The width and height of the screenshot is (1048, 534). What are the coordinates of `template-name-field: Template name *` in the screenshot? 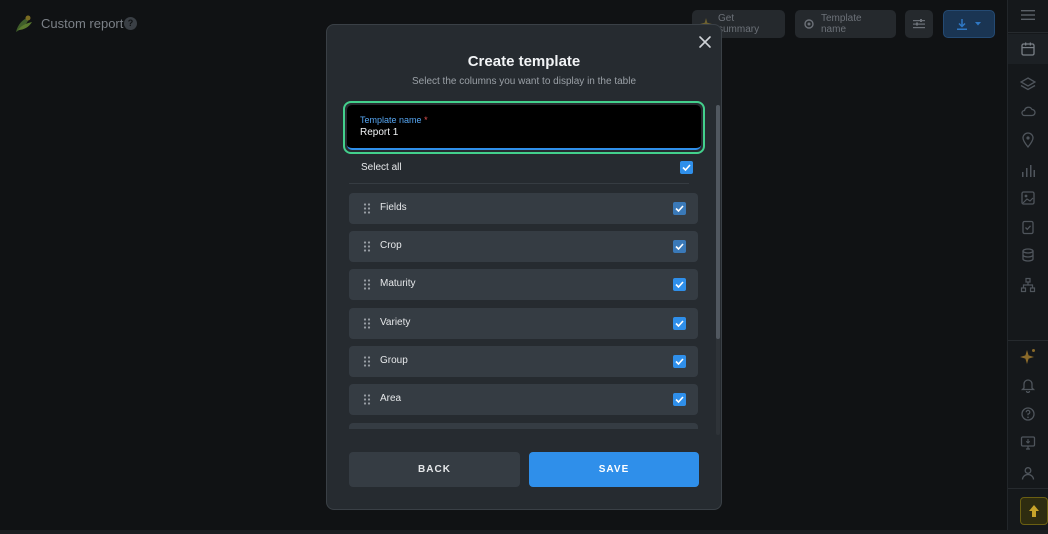 It's located at (524, 127).